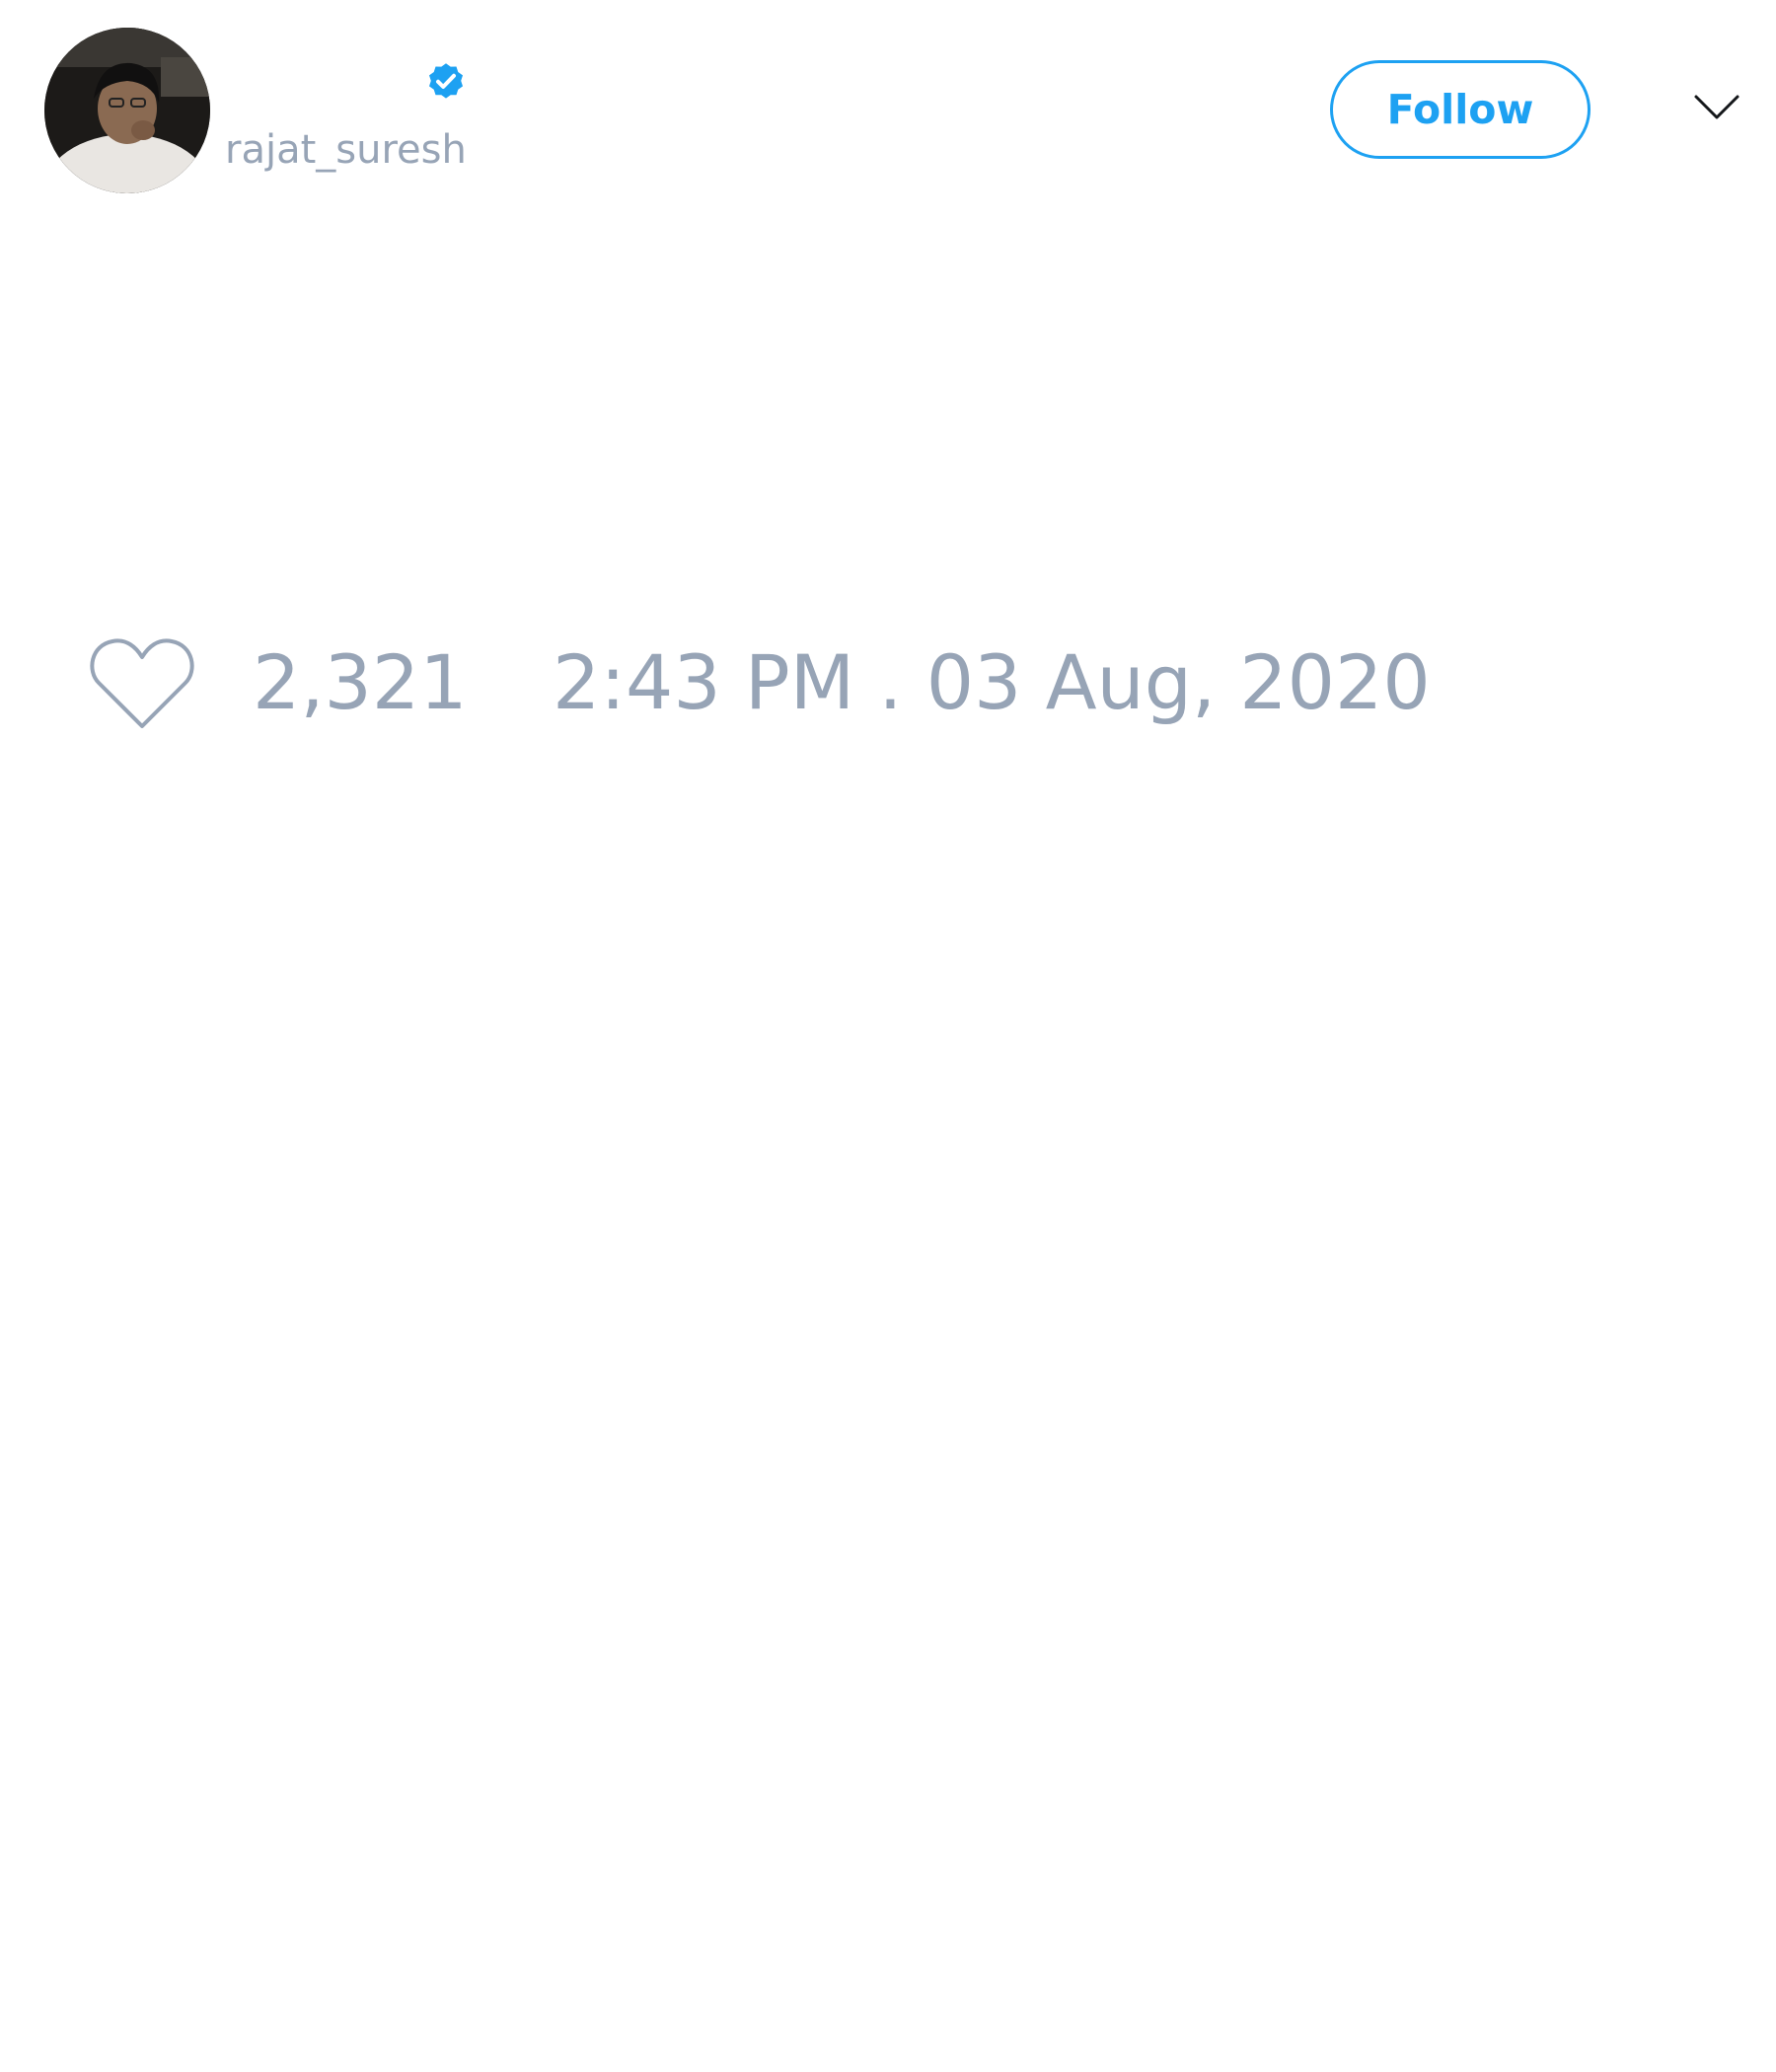 Image resolution: width=1776 pixels, height=2072 pixels. I want to click on like-count: 2,321, so click(361, 682).